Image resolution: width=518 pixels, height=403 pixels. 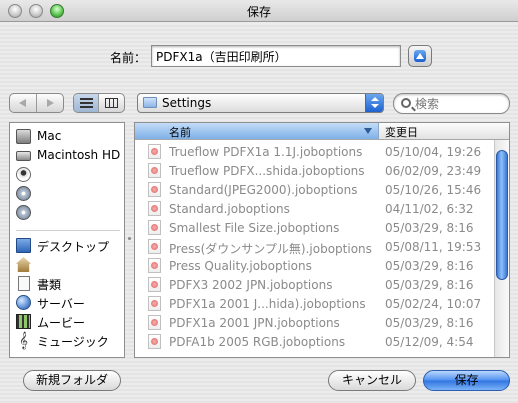 I want to click on file-name: PDFX3 2002 JPN.joboptions, so click(x=251, y=285).